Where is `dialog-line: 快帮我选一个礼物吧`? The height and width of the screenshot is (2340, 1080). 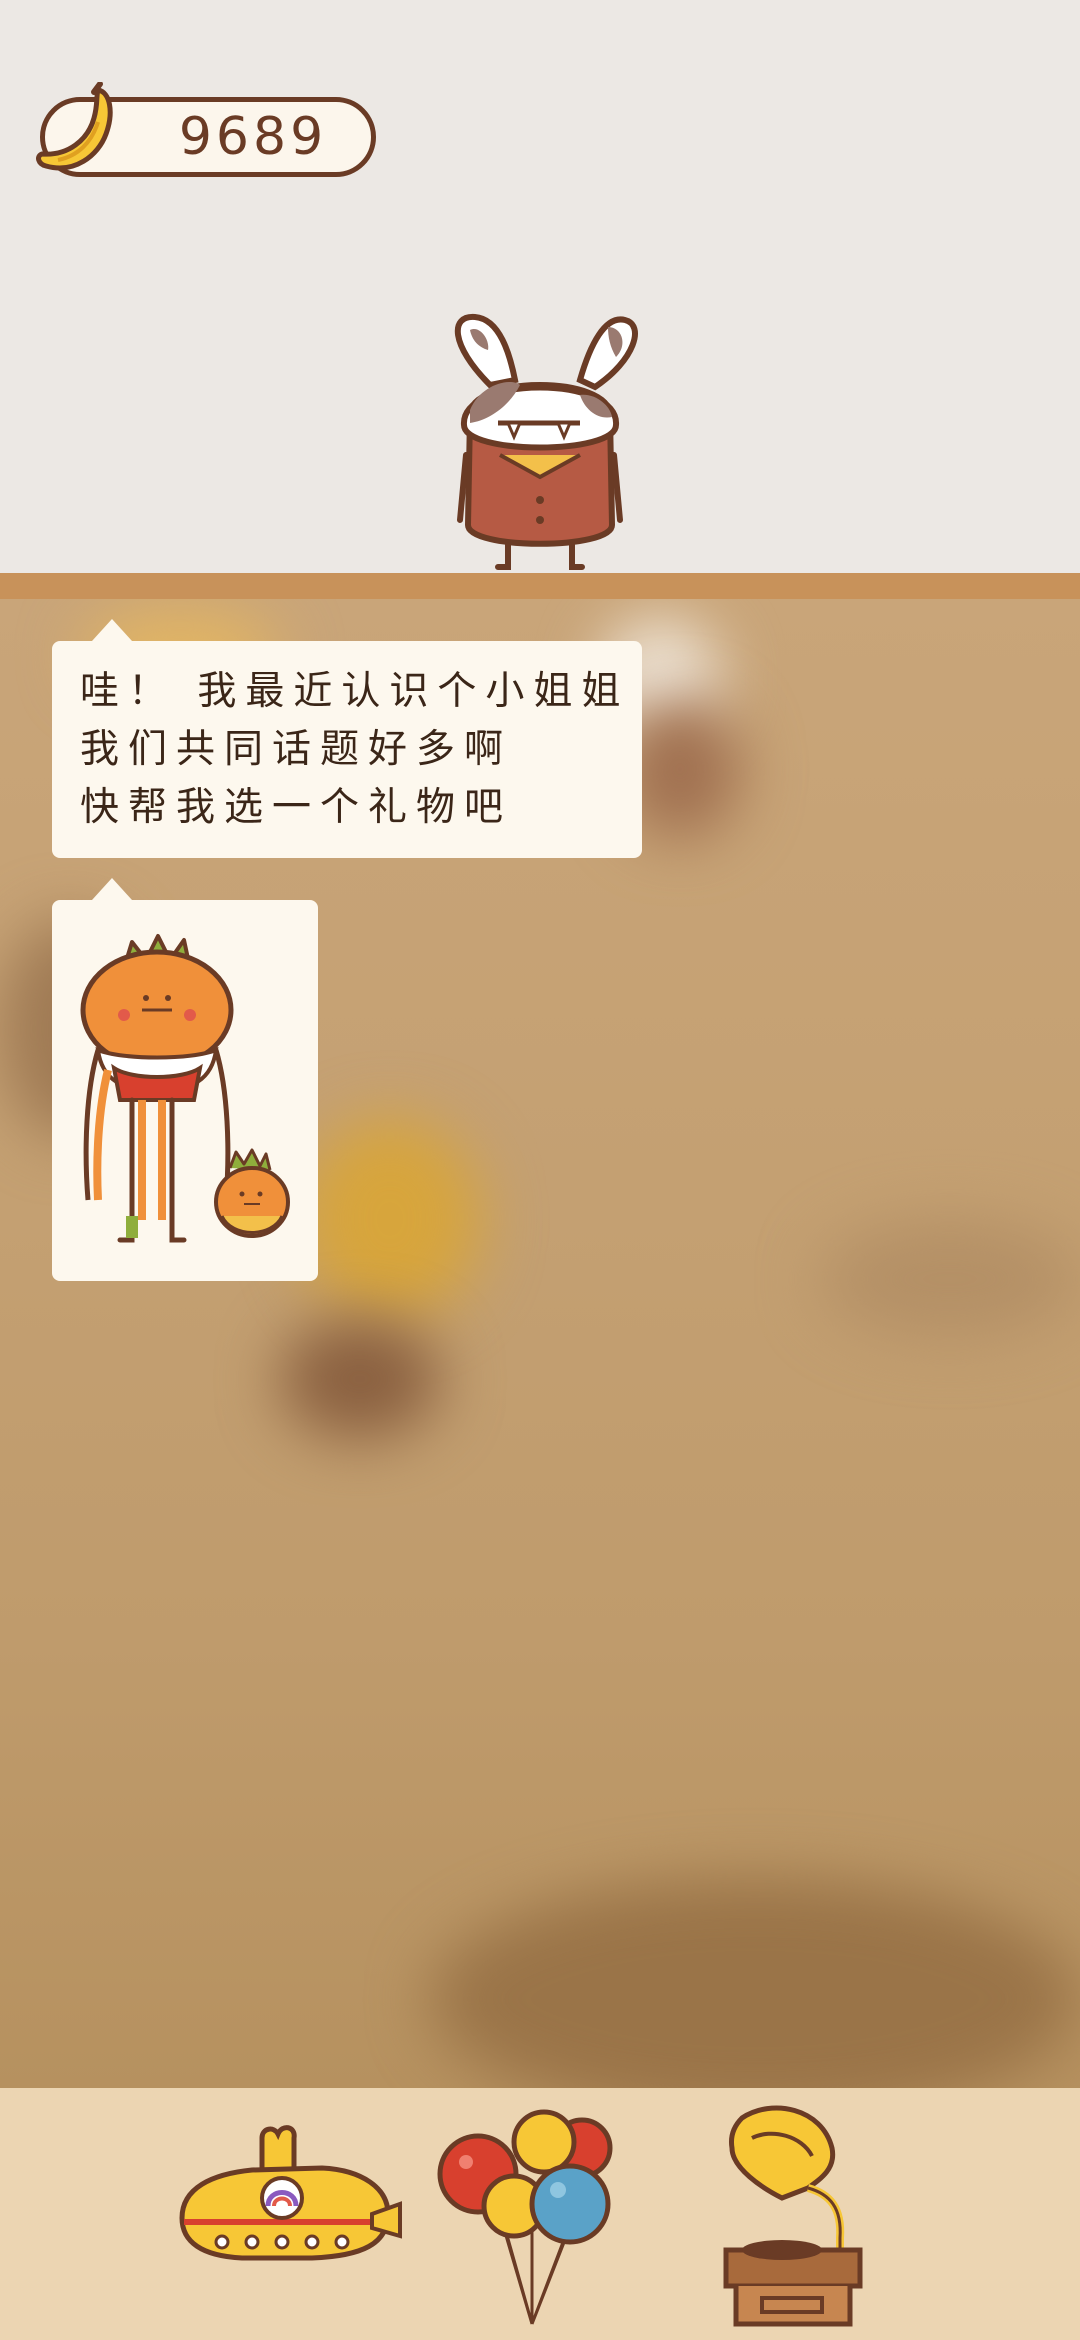
dialog-line: 快帮我选一个礼物吧 is located at coordinates (296, 807).